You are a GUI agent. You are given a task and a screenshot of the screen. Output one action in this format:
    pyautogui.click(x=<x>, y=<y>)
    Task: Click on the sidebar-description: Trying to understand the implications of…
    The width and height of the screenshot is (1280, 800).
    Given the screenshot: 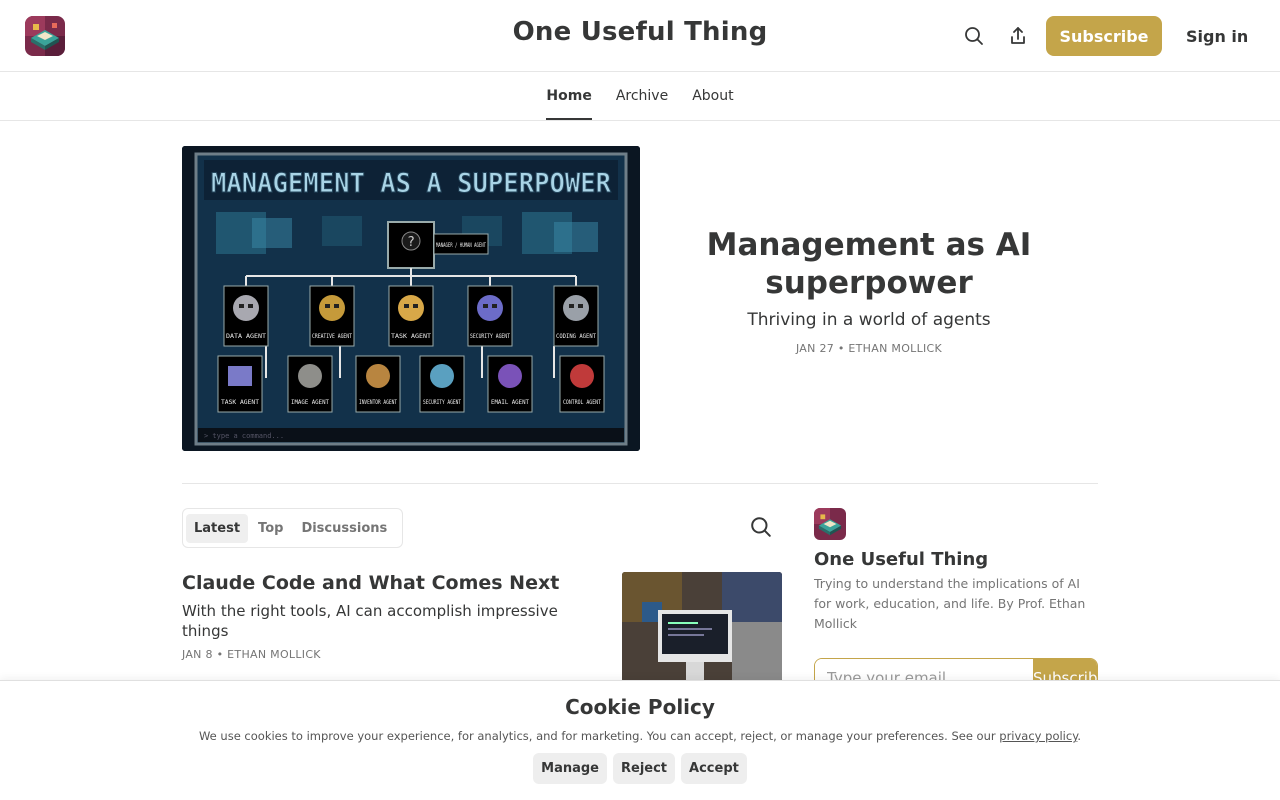 What is the action you would take?
    pyautogui.click(x=950, y=603)
    